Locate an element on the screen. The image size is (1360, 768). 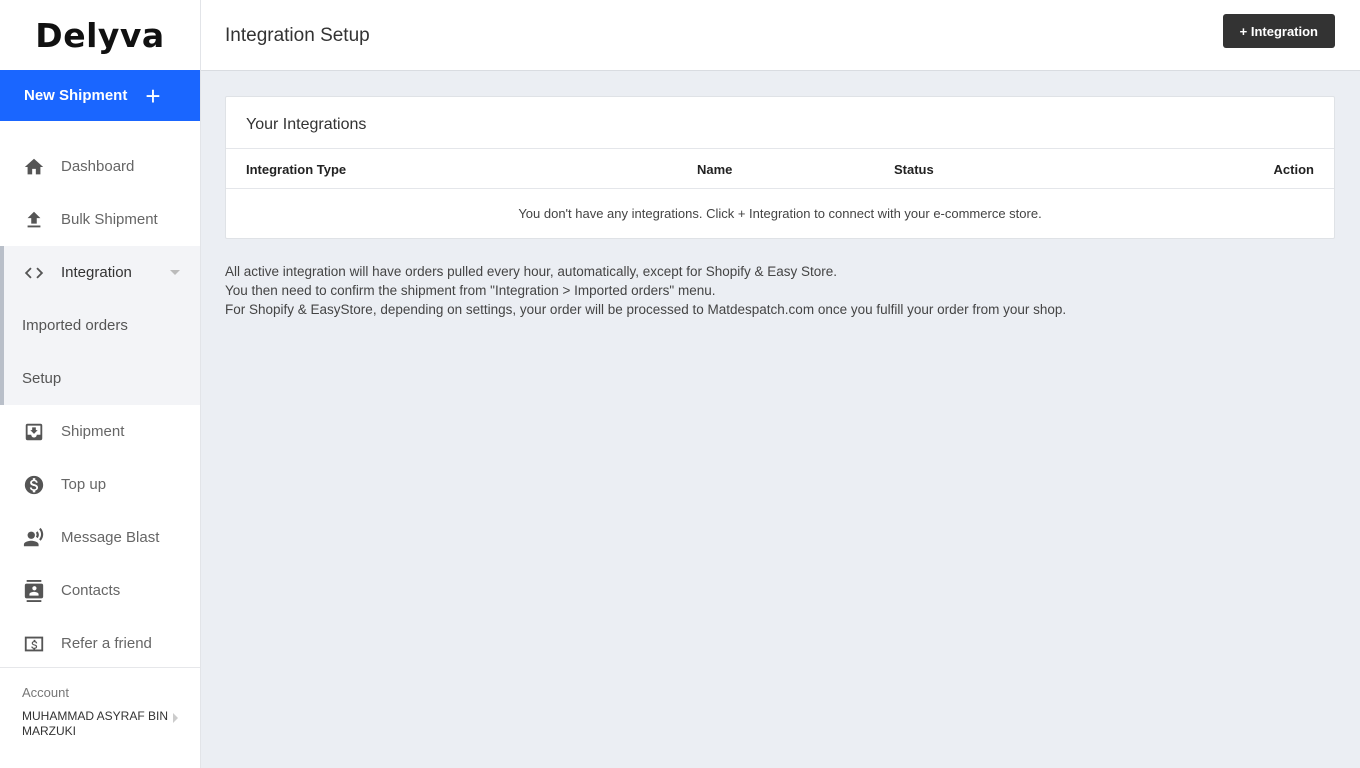
sidebar-item-label: Top up is located at coordinates (84, 484).